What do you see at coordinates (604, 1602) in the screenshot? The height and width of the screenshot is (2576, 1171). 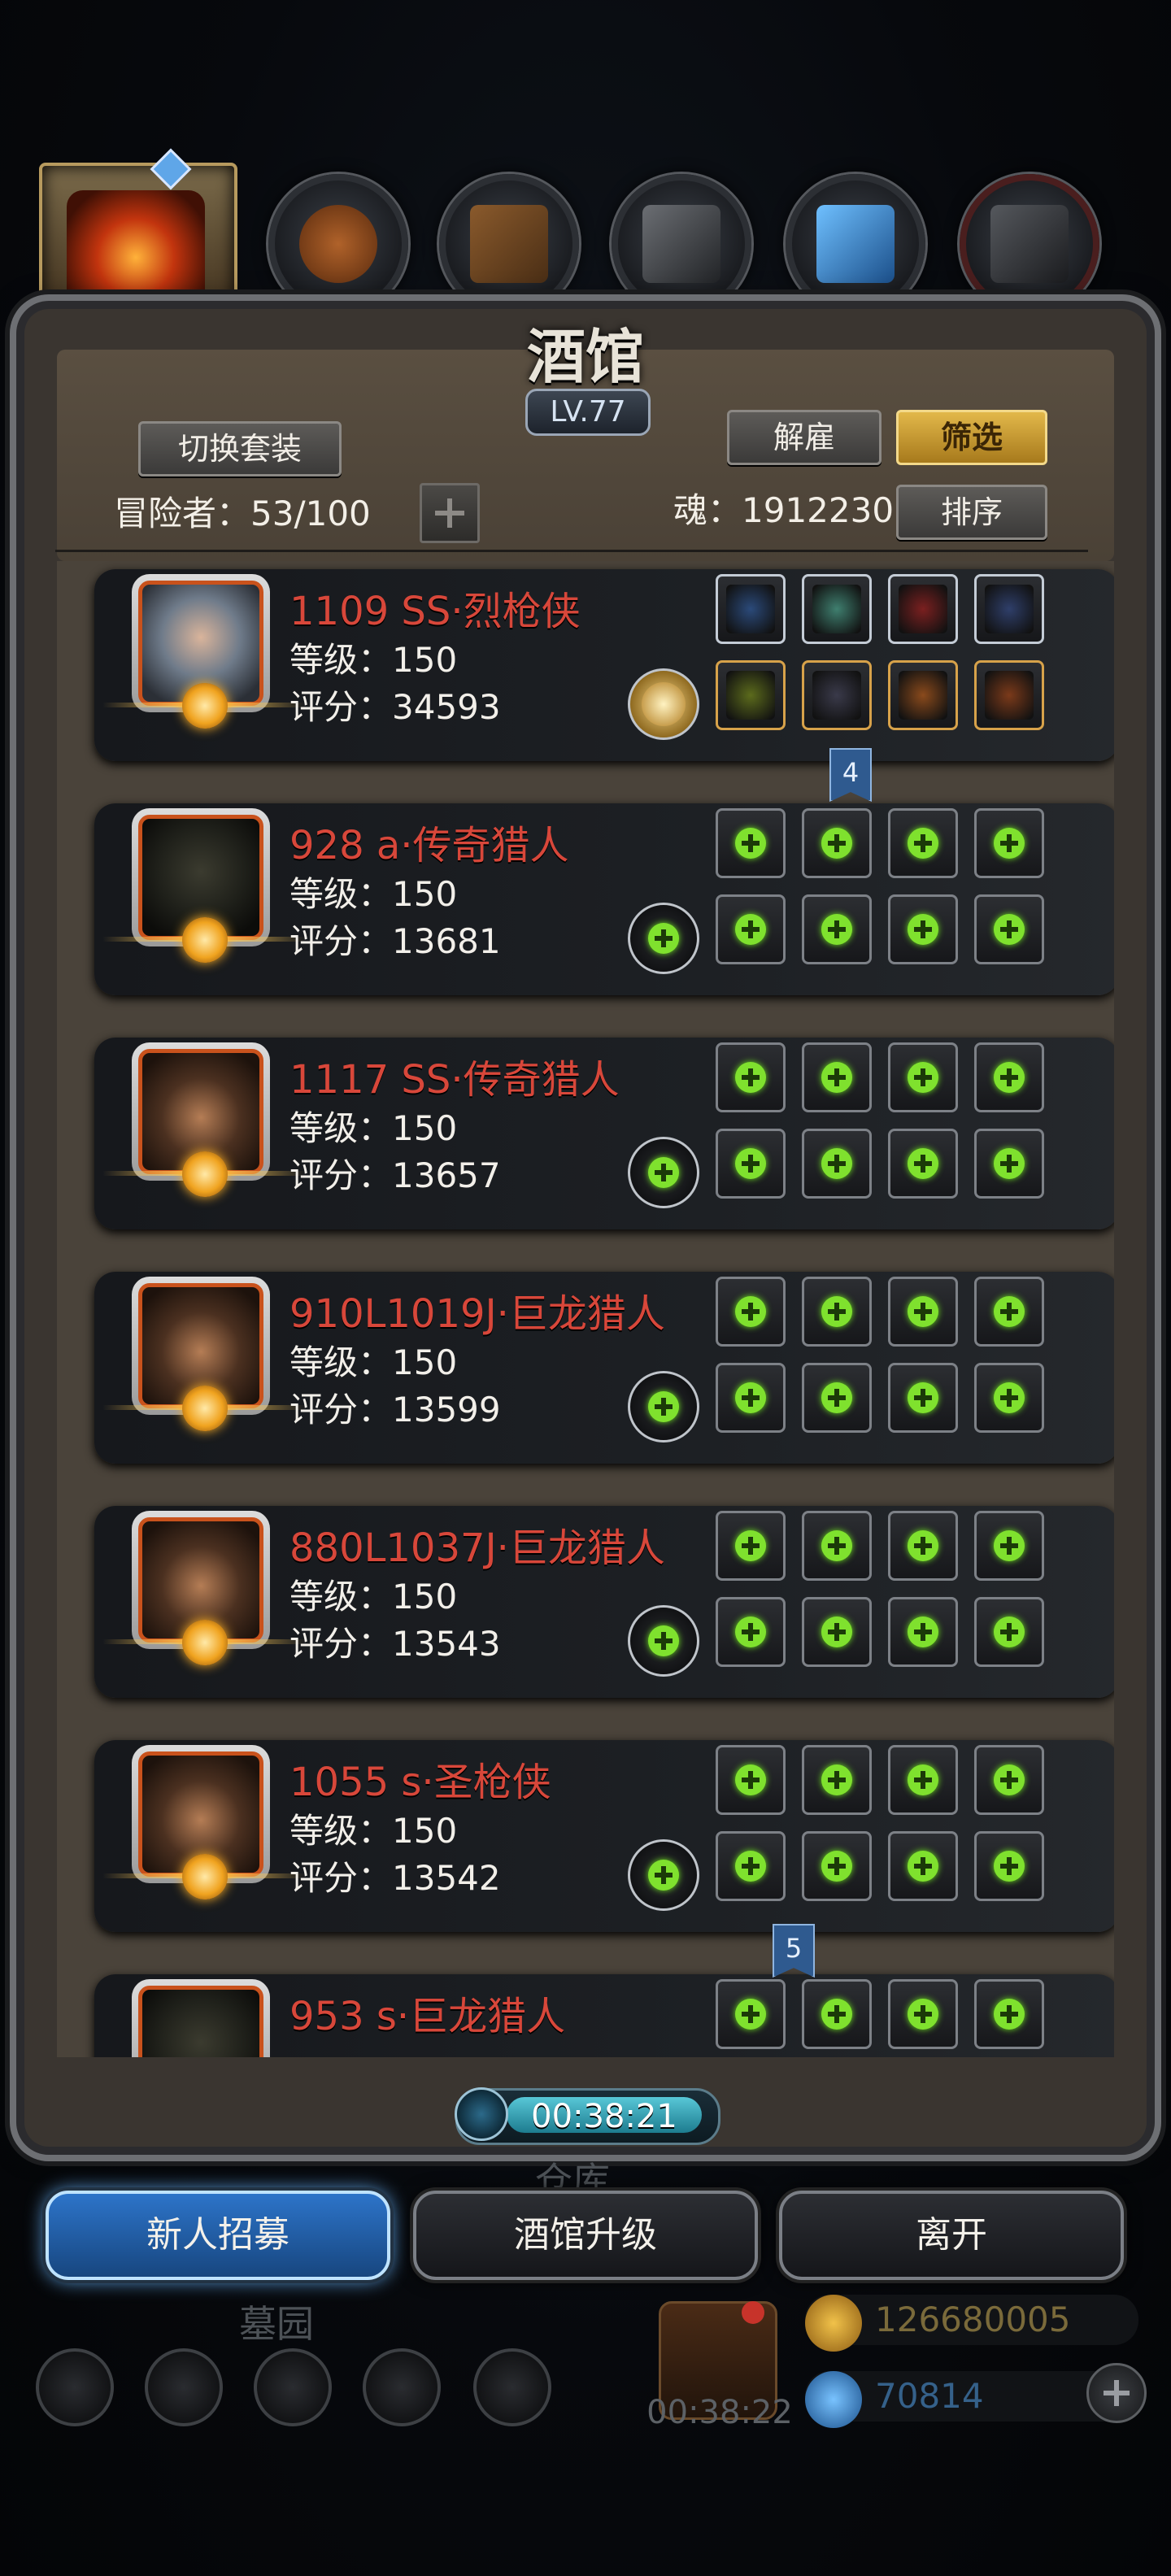 I see `hero-row: 880L1037J·巨龙猎人 等级：150 评分：13543` at bounding box center [604, 1602].